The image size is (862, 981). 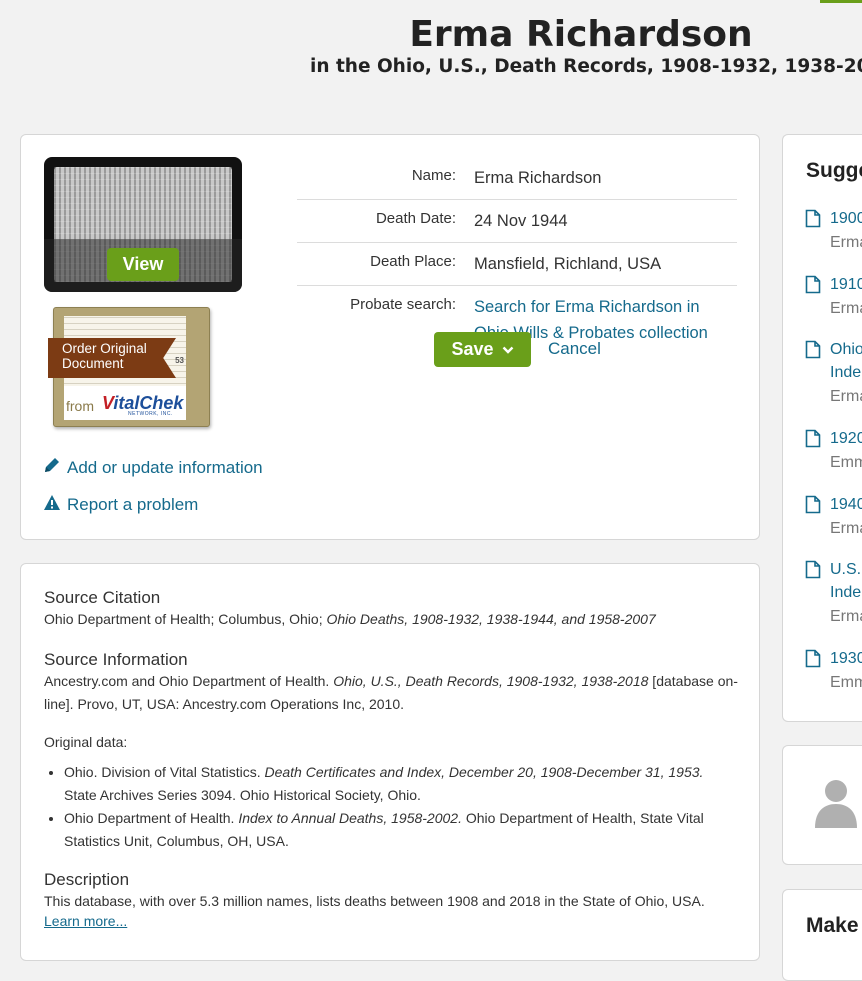 I want to click on cancel-link: Cancel, so click(x=574, y=349).